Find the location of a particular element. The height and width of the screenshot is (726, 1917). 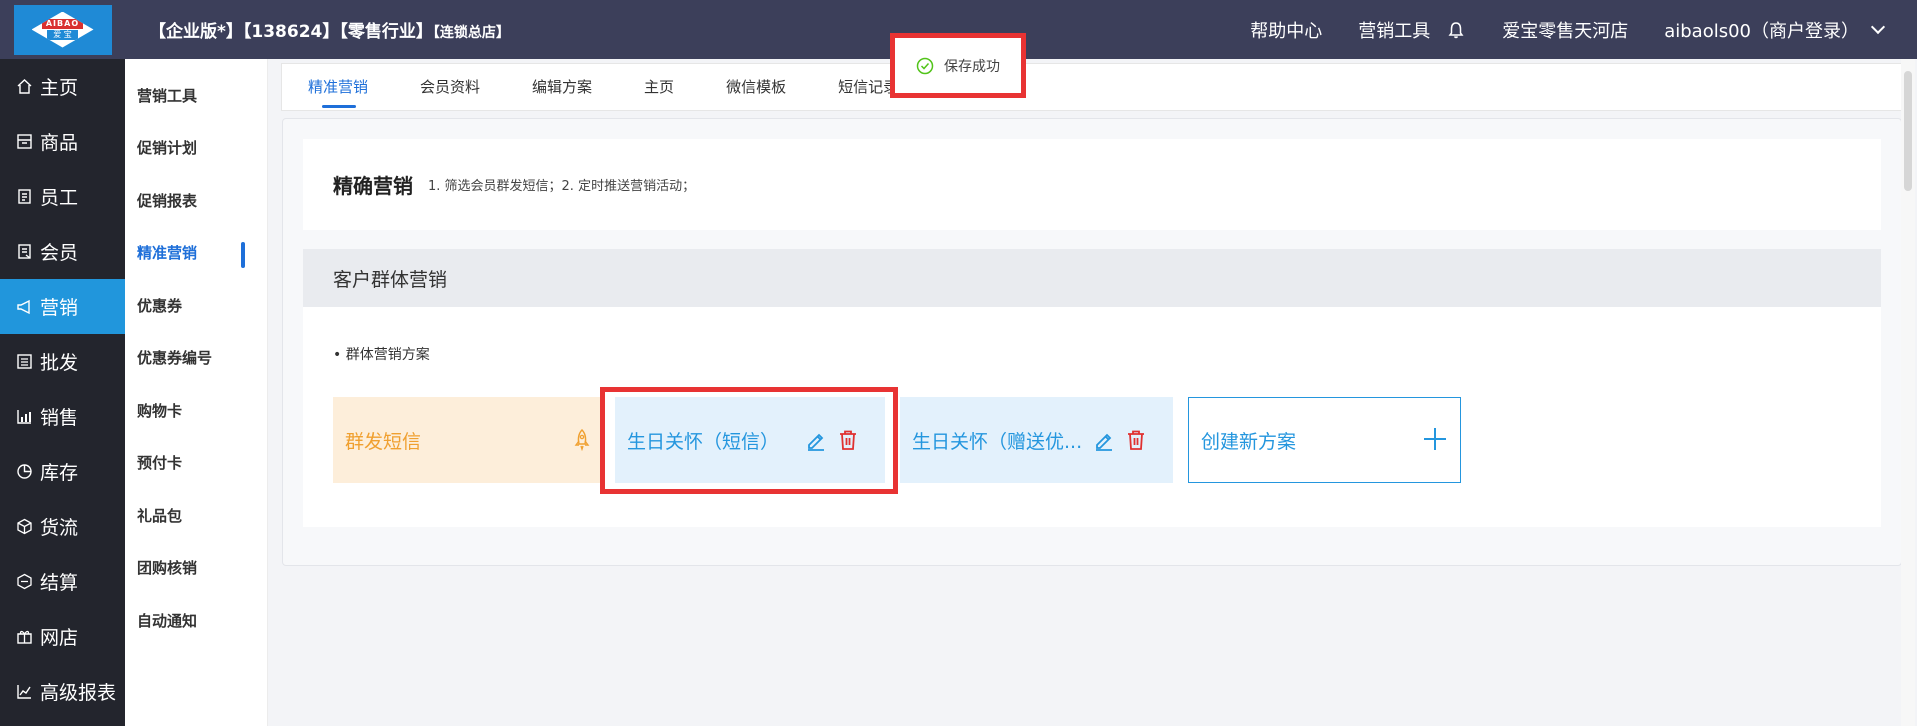

report-line-icon is located at coordinates (24, 691).